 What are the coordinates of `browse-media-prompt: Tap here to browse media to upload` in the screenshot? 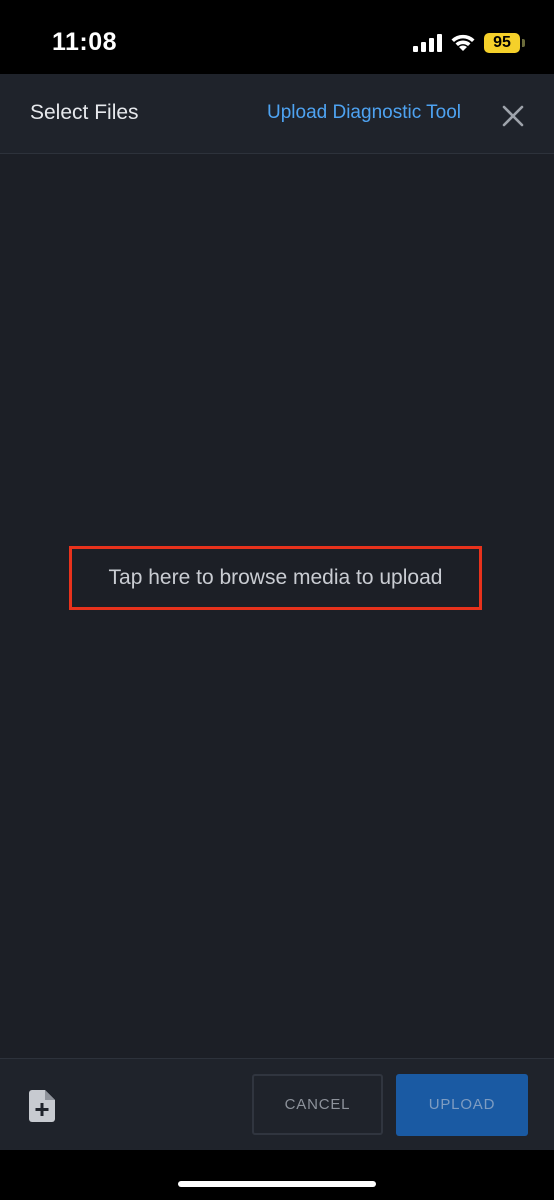 It's located at (275, 577).